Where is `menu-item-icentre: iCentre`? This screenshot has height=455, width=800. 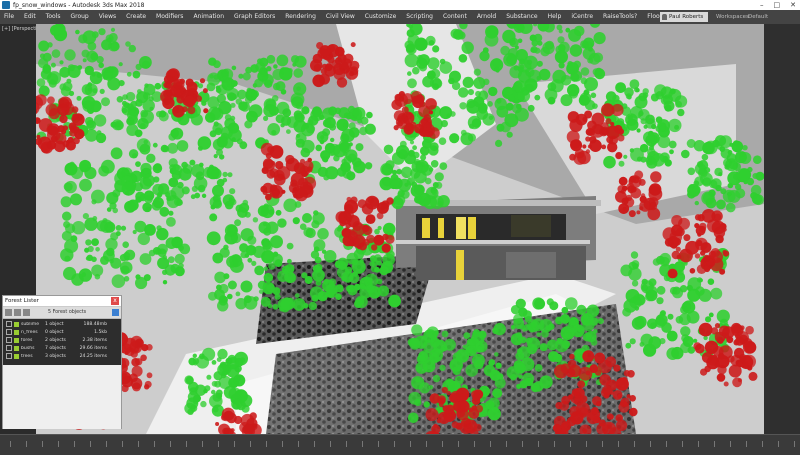
menu-item-icentre: iCentre is located at coordinates (582, 17).